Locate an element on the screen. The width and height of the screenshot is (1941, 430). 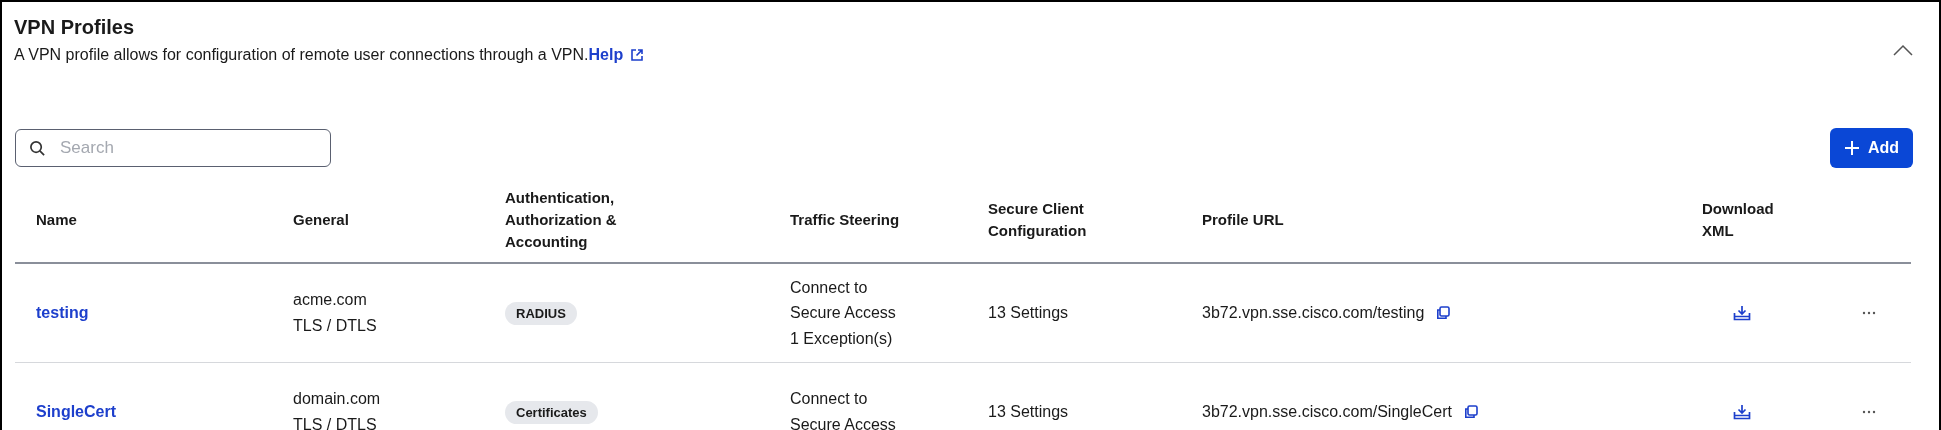
help-link: Help is located at coordinates (606, 55).